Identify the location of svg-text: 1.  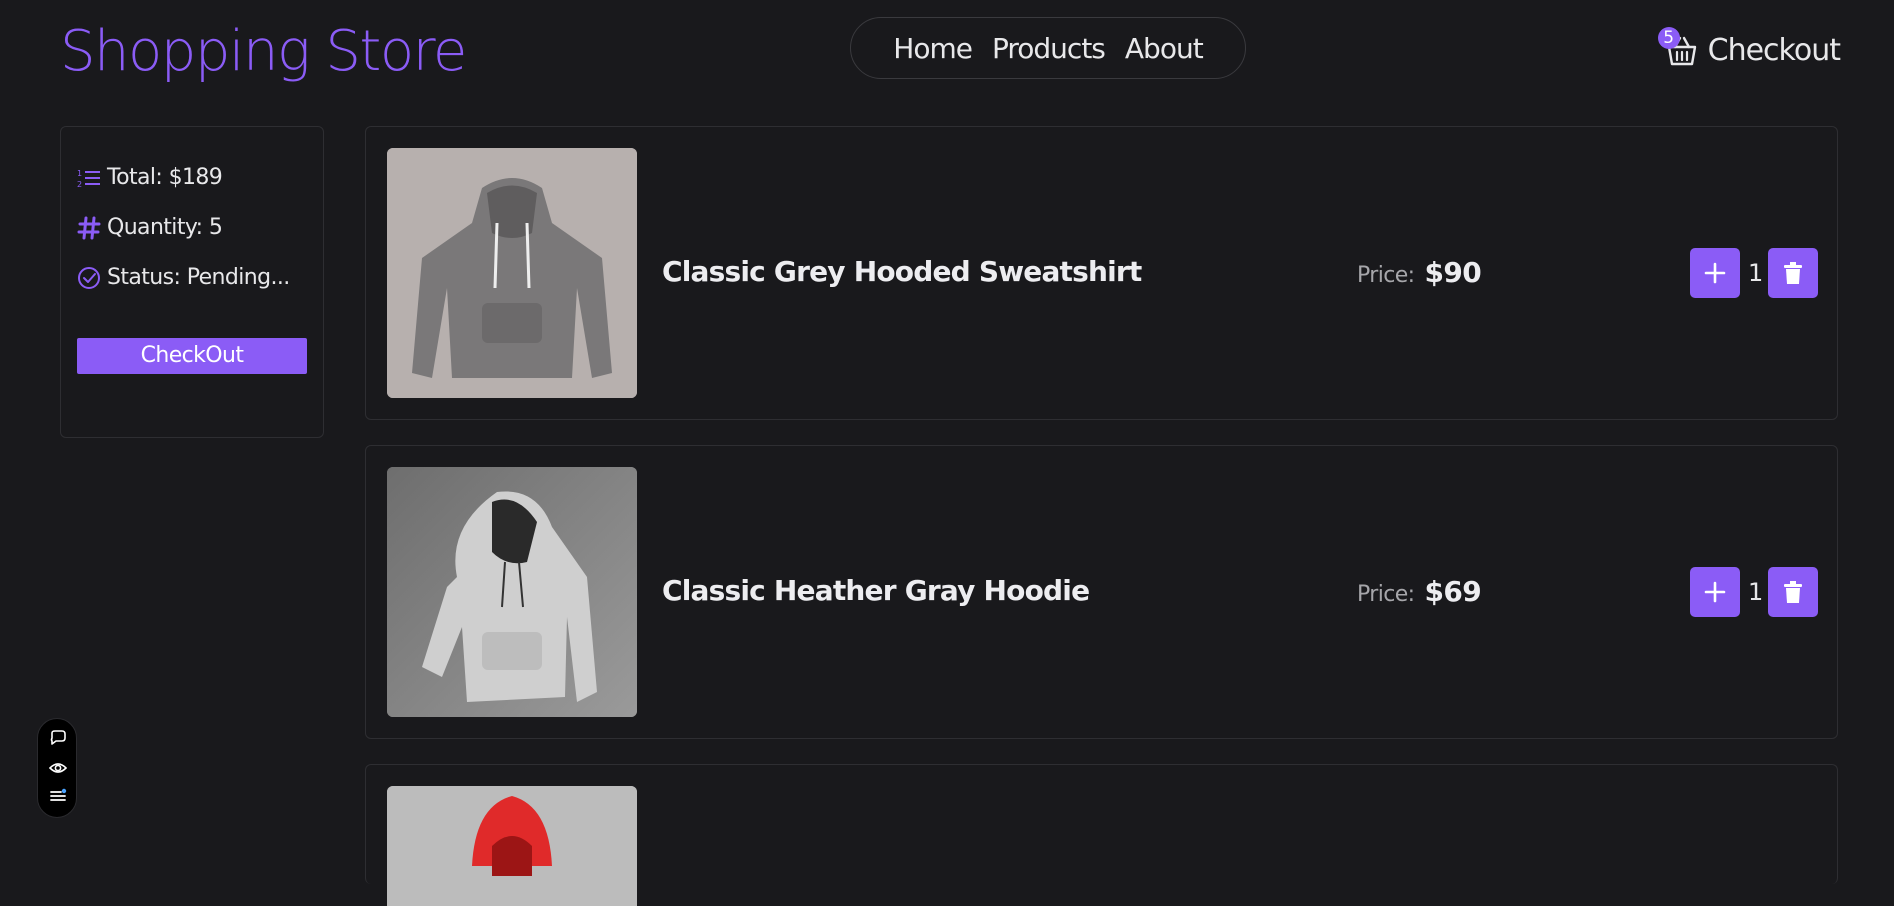
(79, 173).